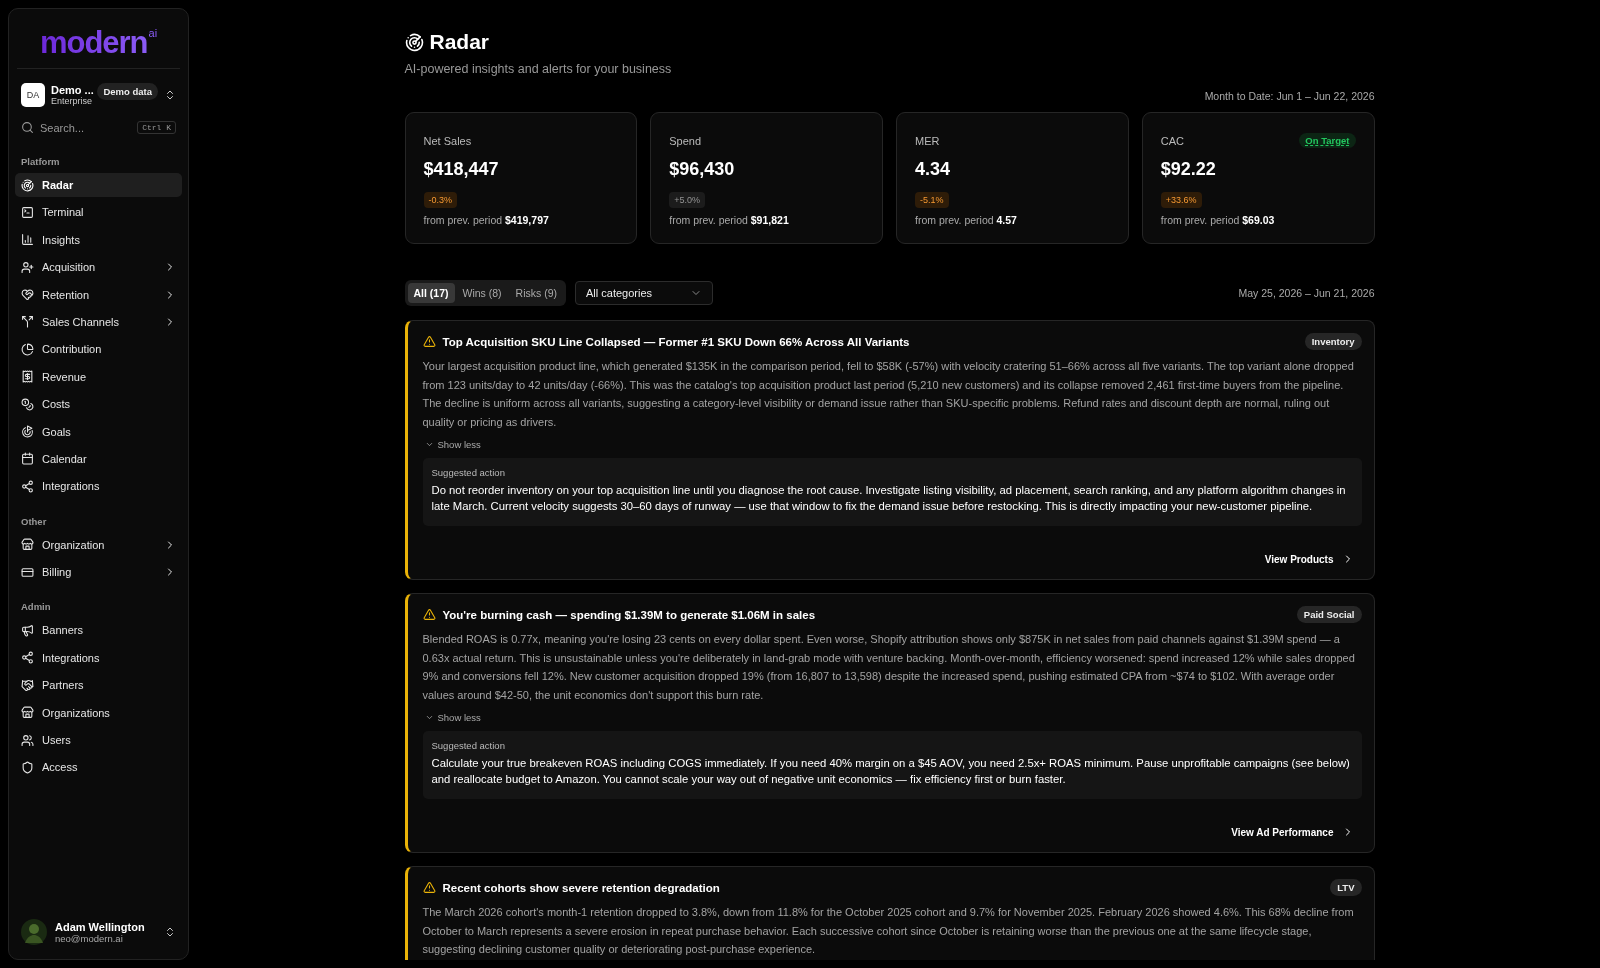 The width and height of the screenshot is (1600, 968). Describe the element at coordinates (127, 91) in the screenshot. I see `demo-badge: Demo data` at that location.